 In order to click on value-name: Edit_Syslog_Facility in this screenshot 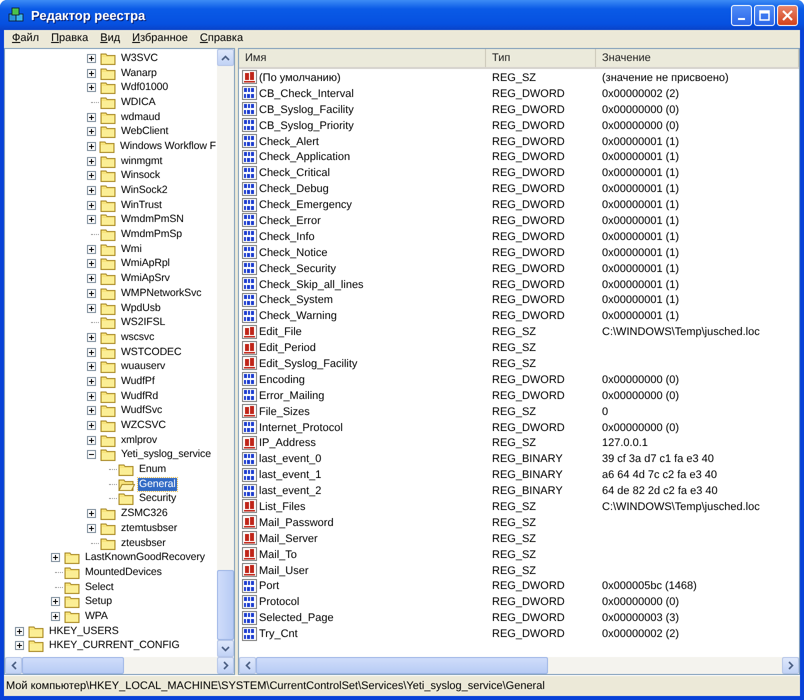, I will do `click(308, 364)`.